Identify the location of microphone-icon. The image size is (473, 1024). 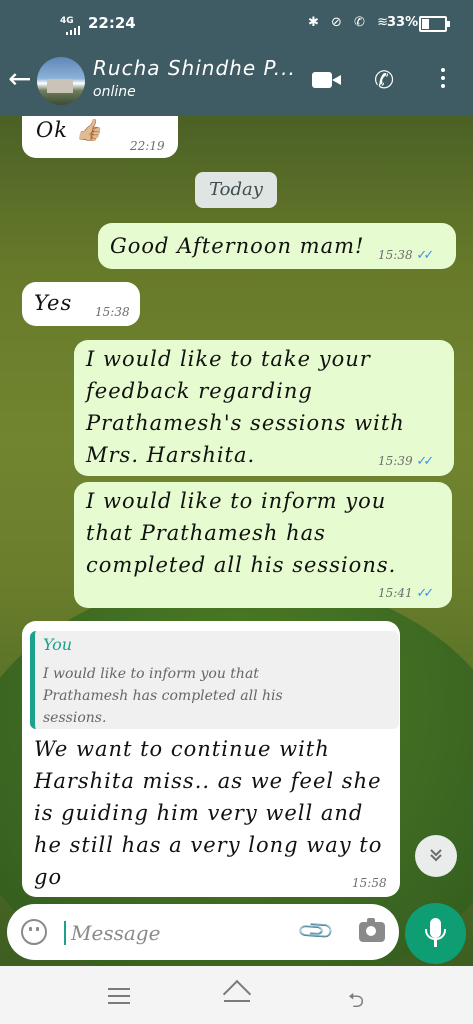
(435, 933).